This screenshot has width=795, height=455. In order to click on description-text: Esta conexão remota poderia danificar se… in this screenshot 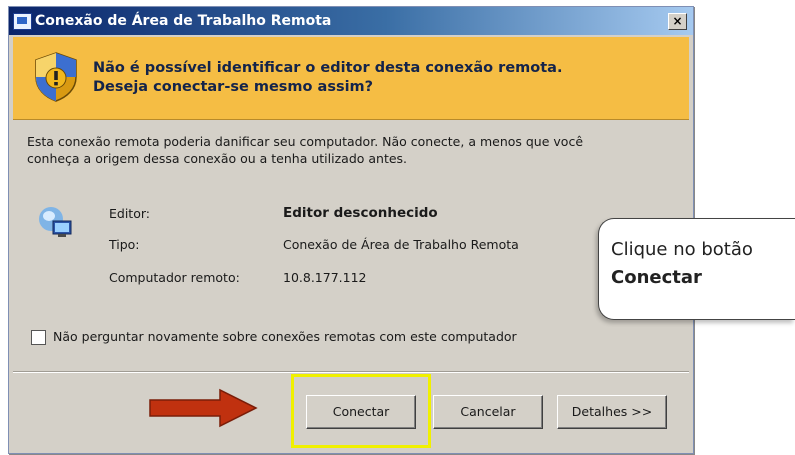, I will do `click(347, 150)`.